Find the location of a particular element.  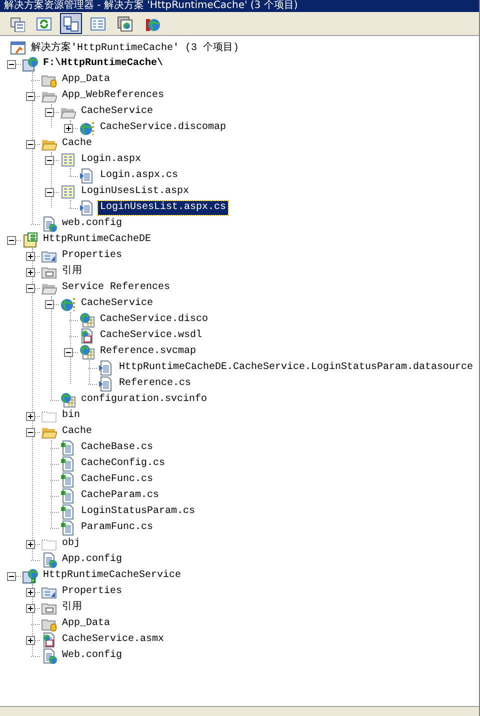

refresh-icon is located at coordinates (44, 24).